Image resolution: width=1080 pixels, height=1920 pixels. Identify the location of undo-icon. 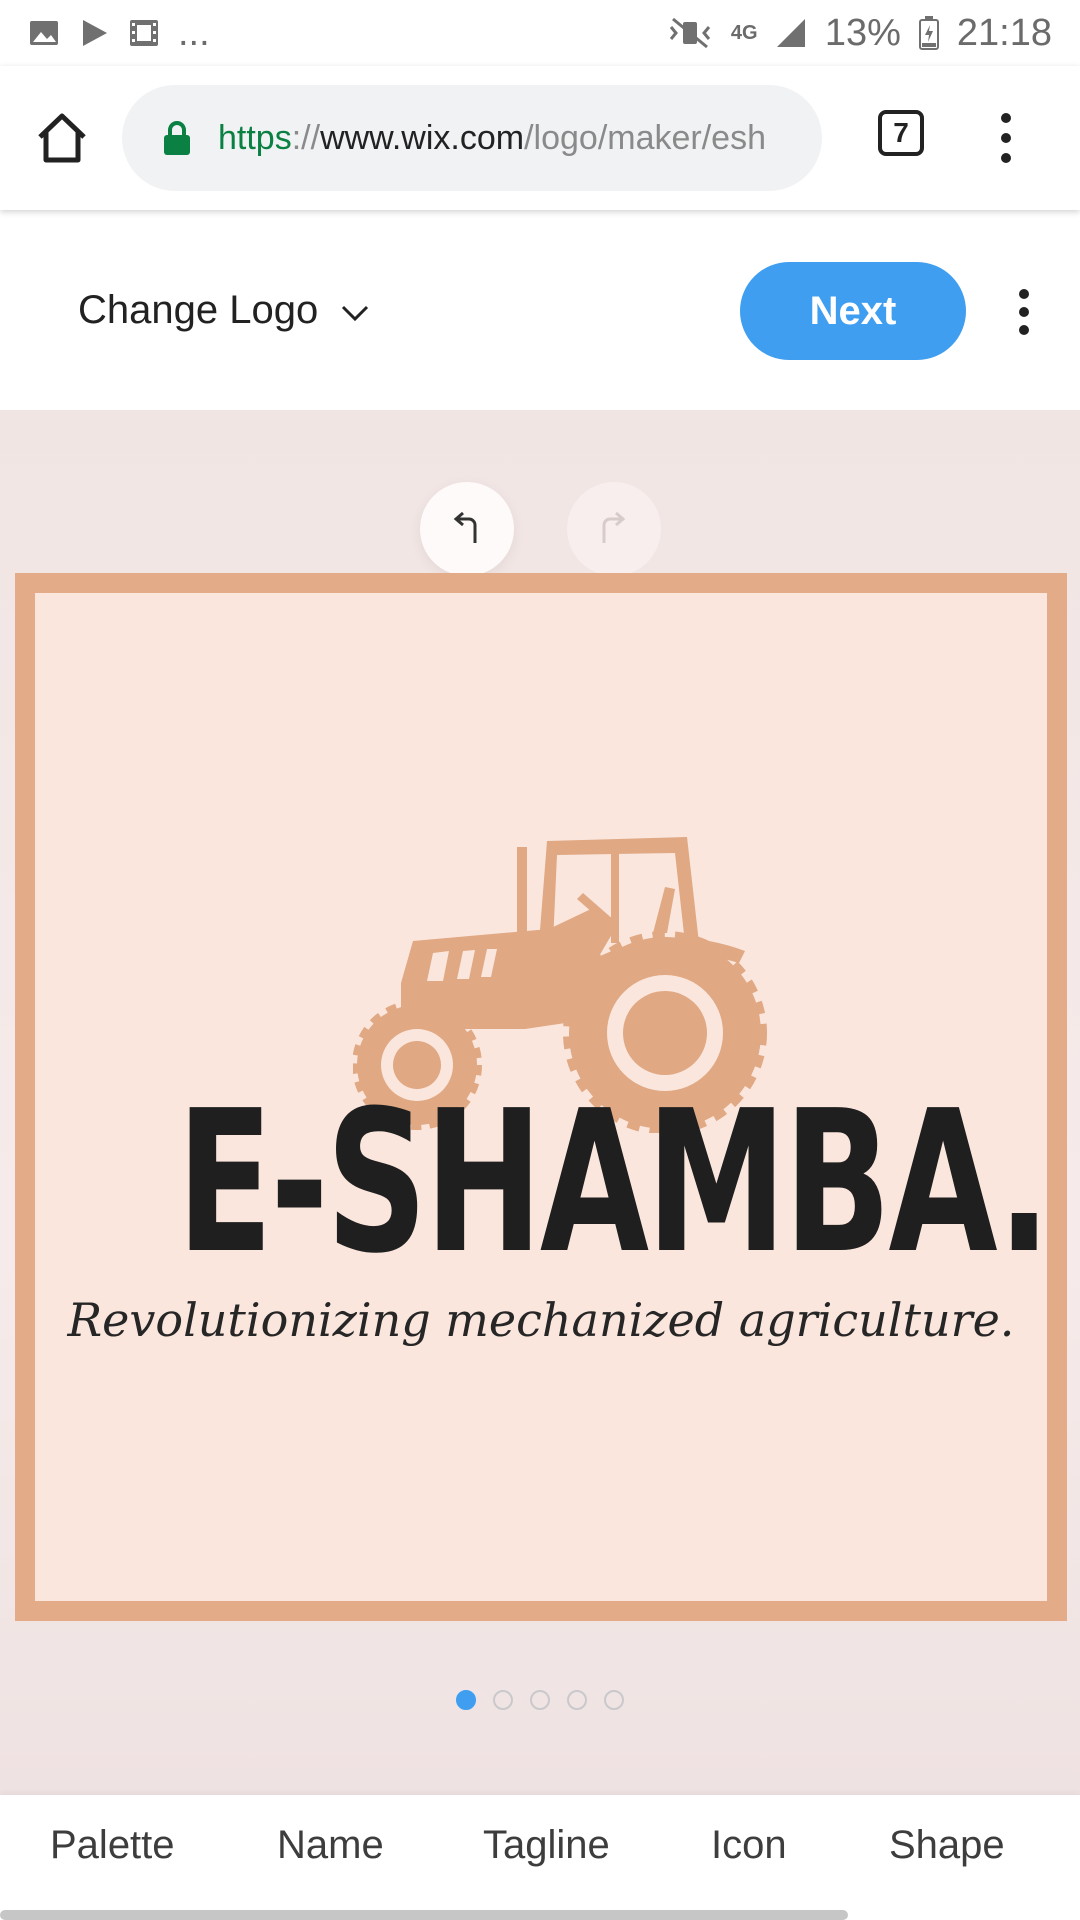
(465, 527).